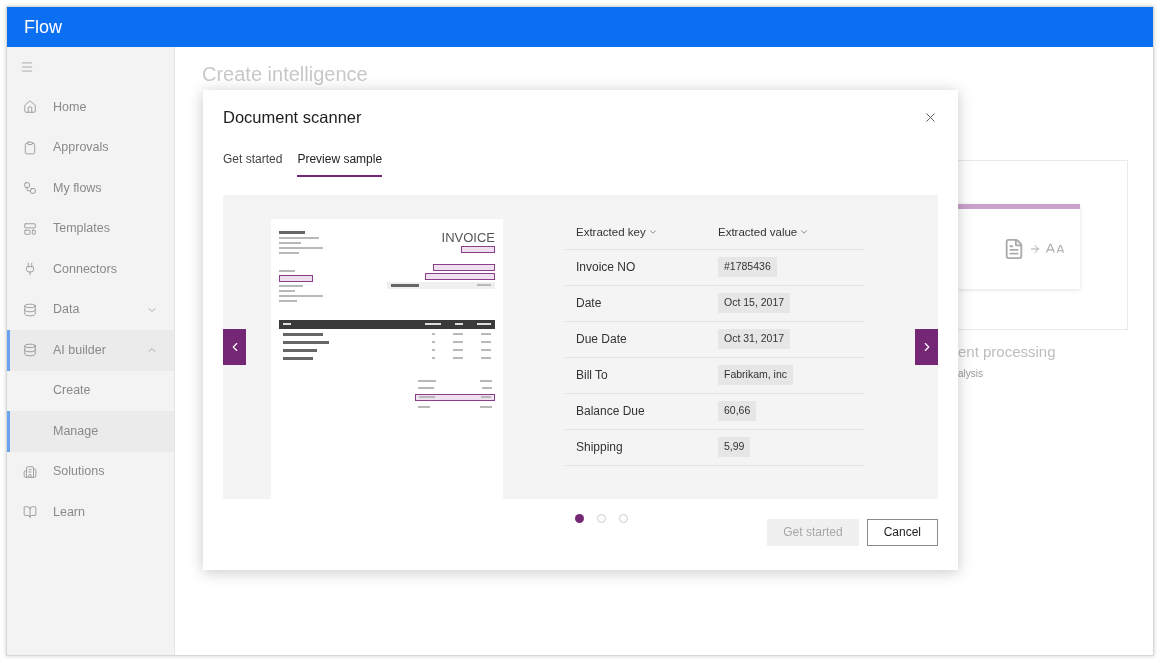 This screenshot has width=1160, height=663. I want to click on table-cell-text: Bill To, so click(592, 376).